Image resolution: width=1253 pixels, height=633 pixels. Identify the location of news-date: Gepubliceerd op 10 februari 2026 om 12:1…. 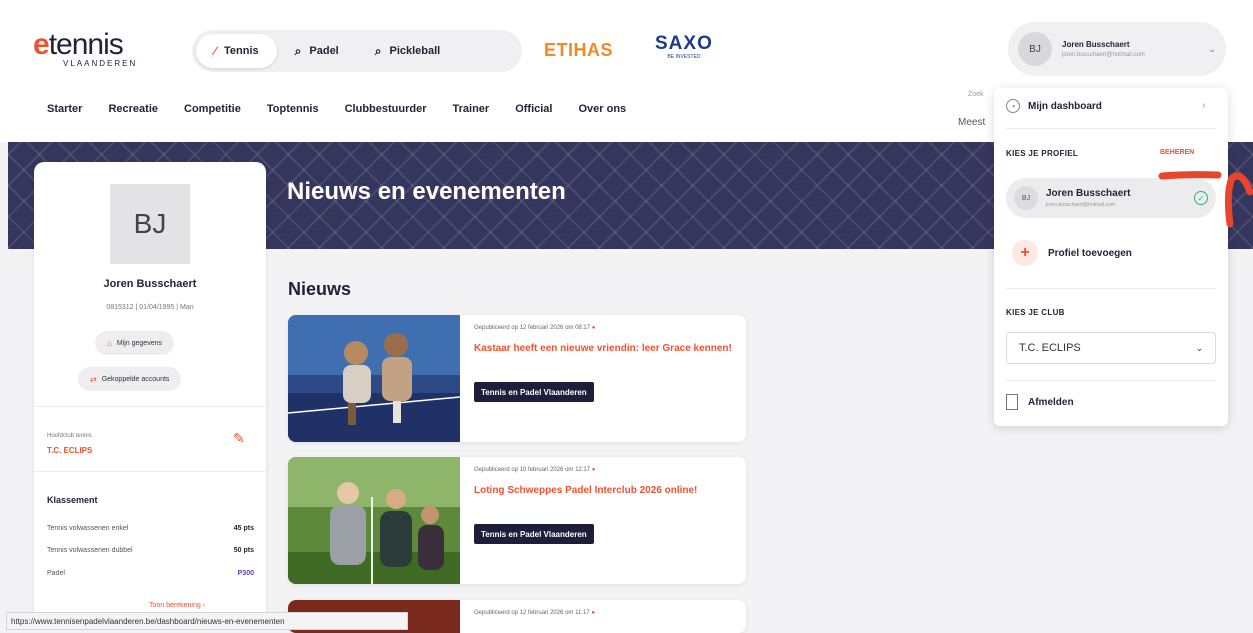
(535, 470).